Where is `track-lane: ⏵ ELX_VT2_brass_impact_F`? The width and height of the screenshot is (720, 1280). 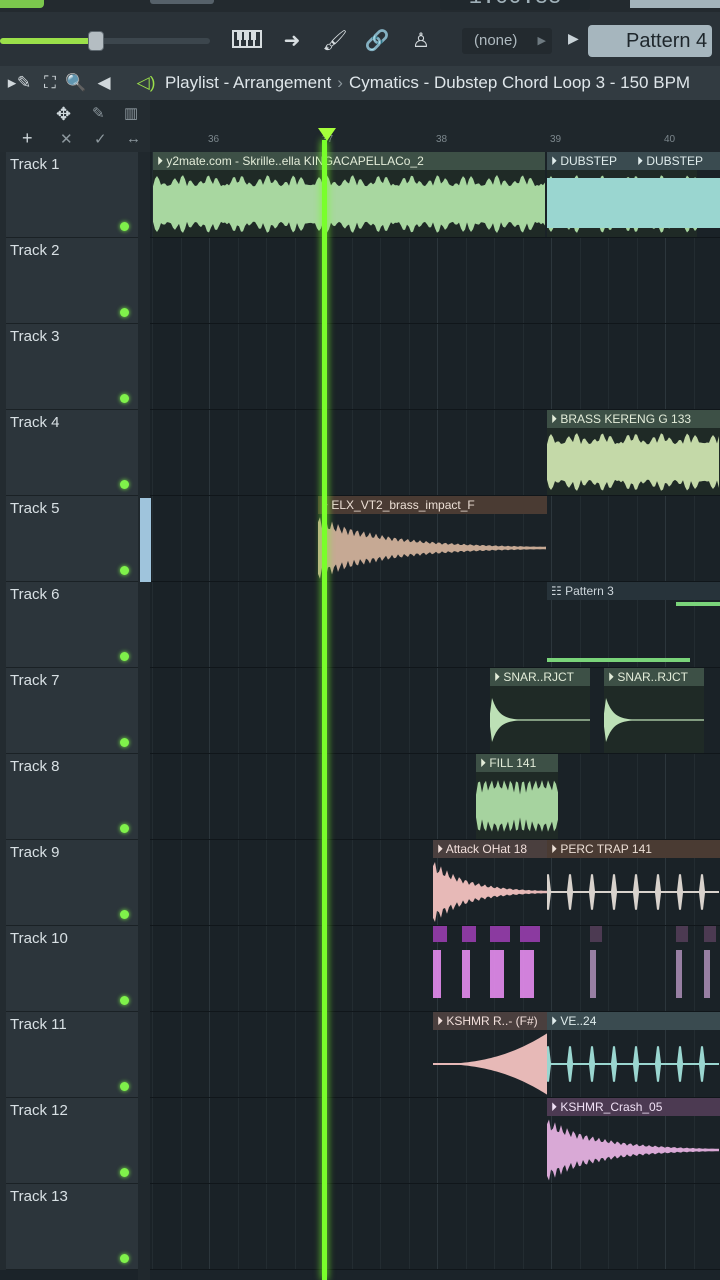 track-lane: ⏵ ELX_VT2_brass_impact_F is located at coordinates (435, 539).